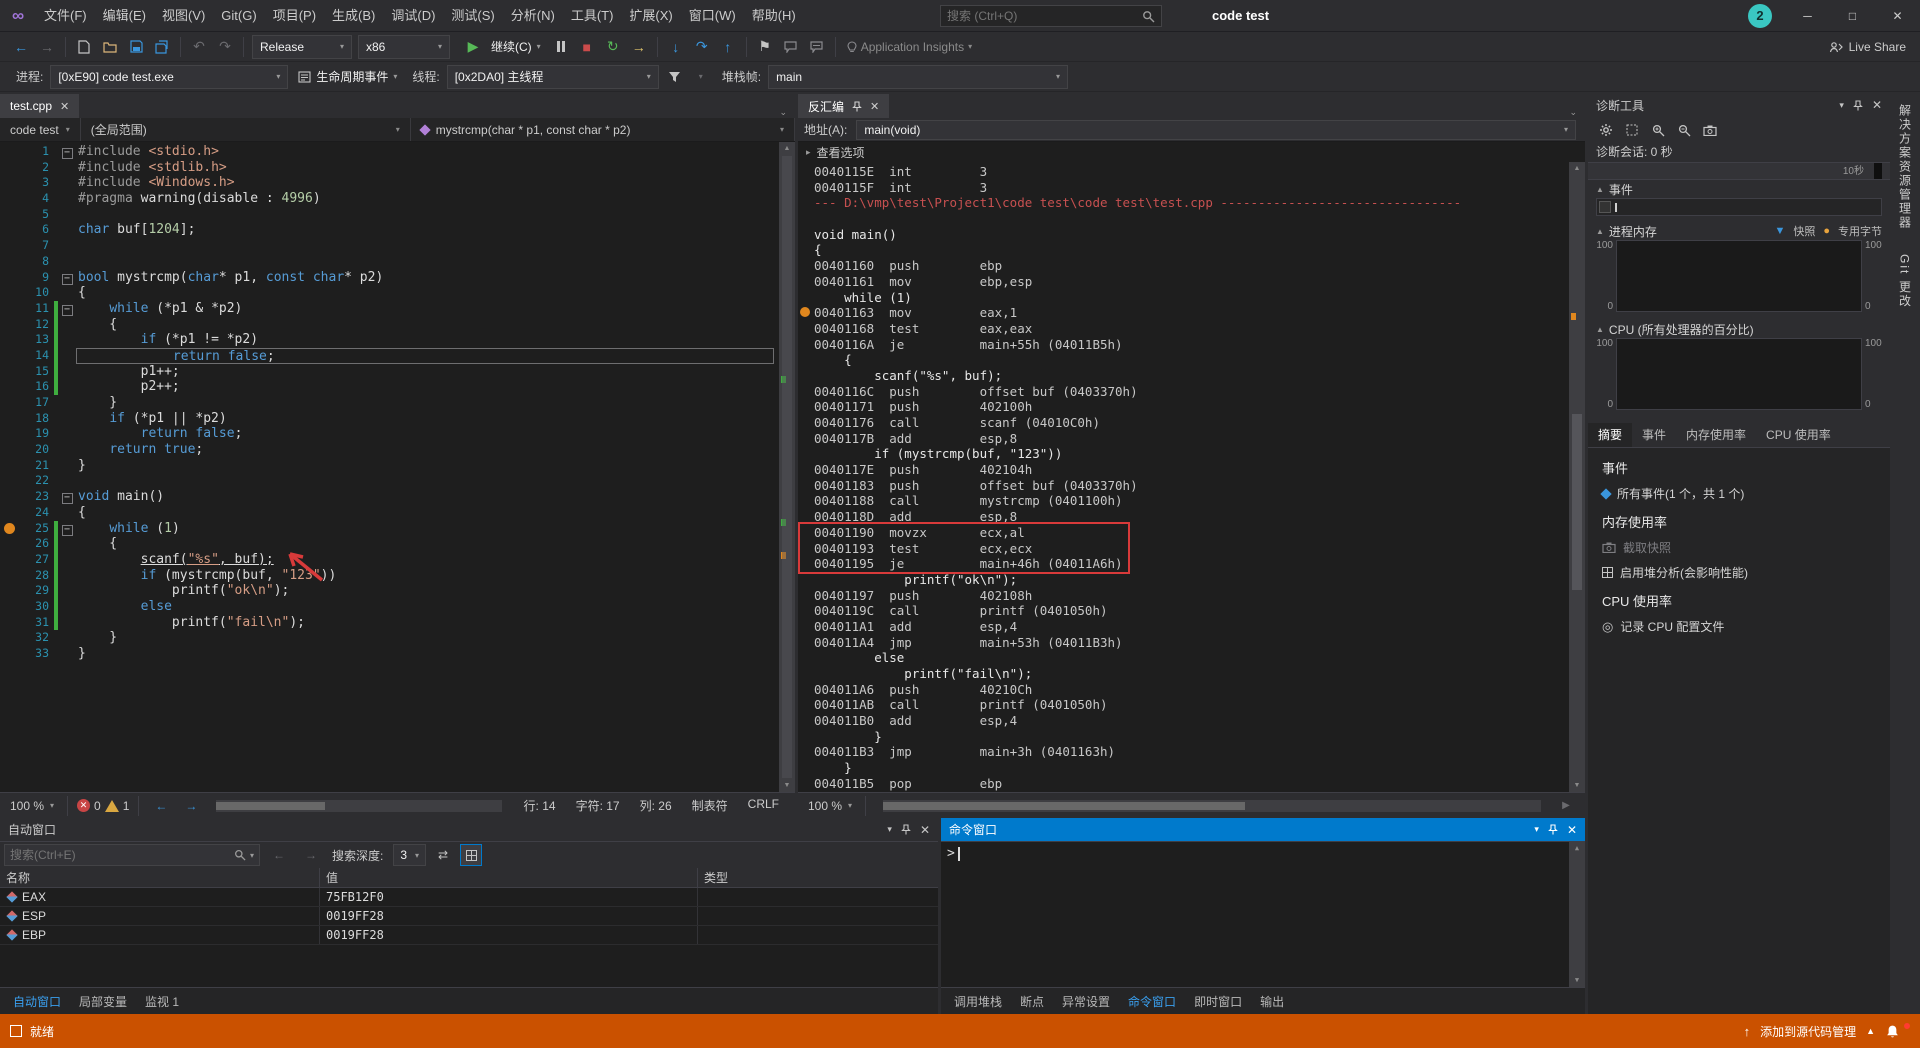 The width and height of the screenshot is (1920, 1048). Describe the element at coordinates (500, 47) in the screenshot. I see `continue-button: ▶ 继续(C) ▾` at that location.